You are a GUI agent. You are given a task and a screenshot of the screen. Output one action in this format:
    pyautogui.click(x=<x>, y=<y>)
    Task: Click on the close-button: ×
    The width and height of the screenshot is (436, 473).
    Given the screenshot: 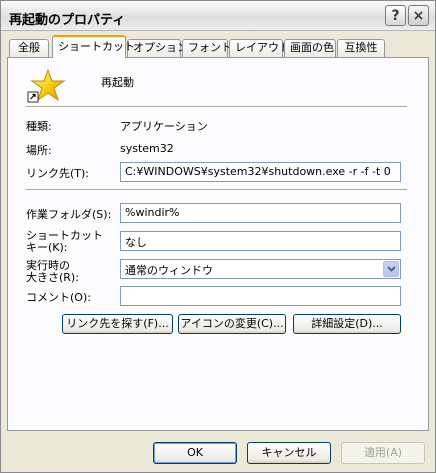 What is the action you would take?
    pyautogui.click(x=418, y=15)
    